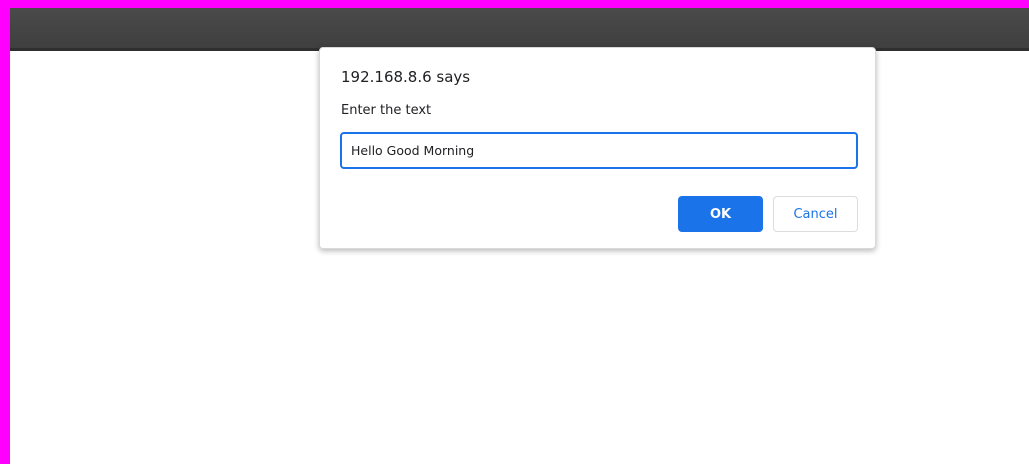  What do you see at coordinates (519, 29) in the screenshot?
I see `page-top-bar` at bounding box center [519, 29].